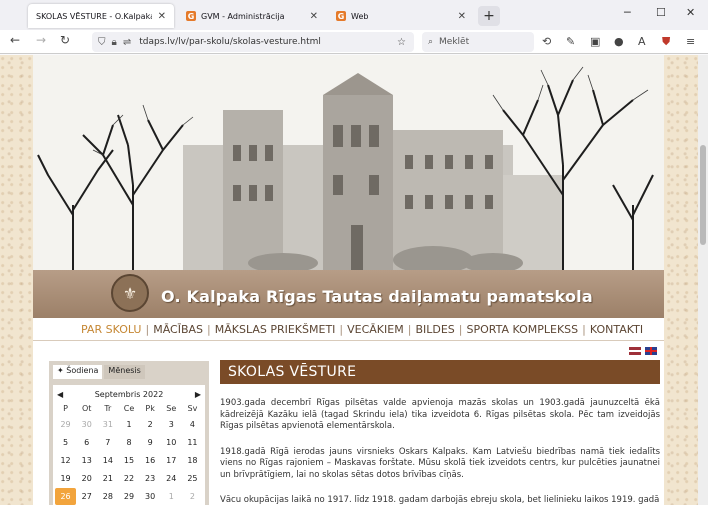 The width and height of the screenshot is (708, 505). I want to click on tab-label: GVM - Administrācija, so click(243, 16).